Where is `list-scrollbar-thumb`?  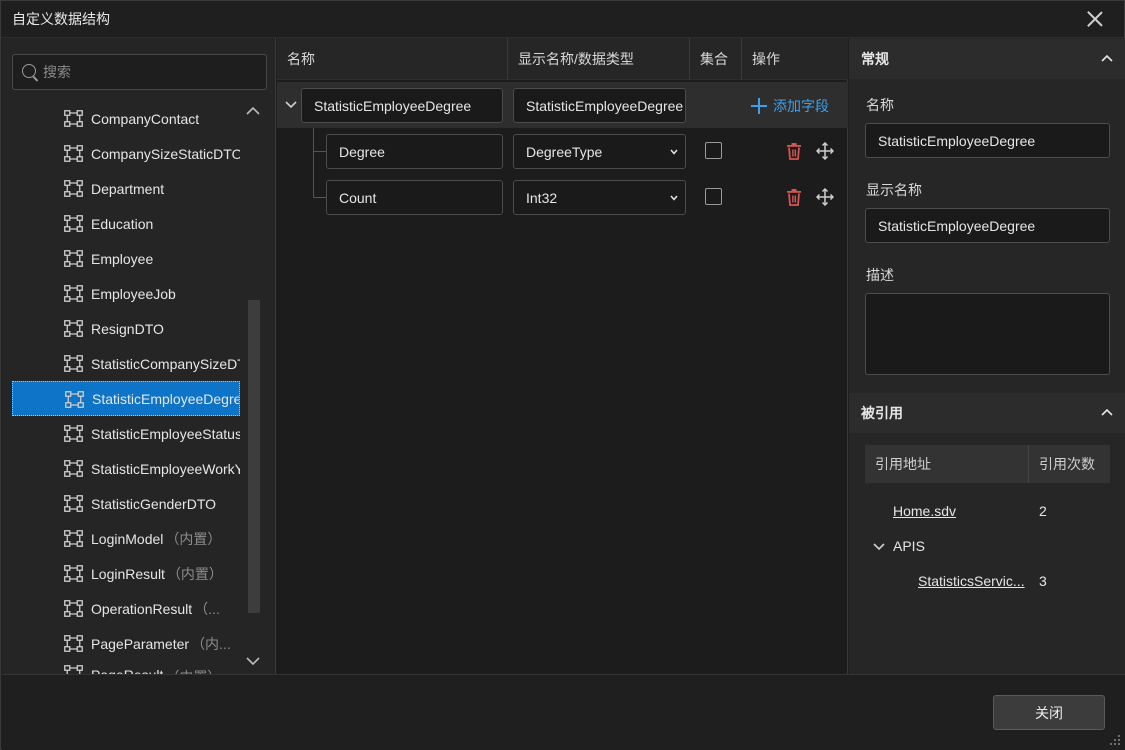 list-scrollbar-thumb is located at coordinates (254, 456).